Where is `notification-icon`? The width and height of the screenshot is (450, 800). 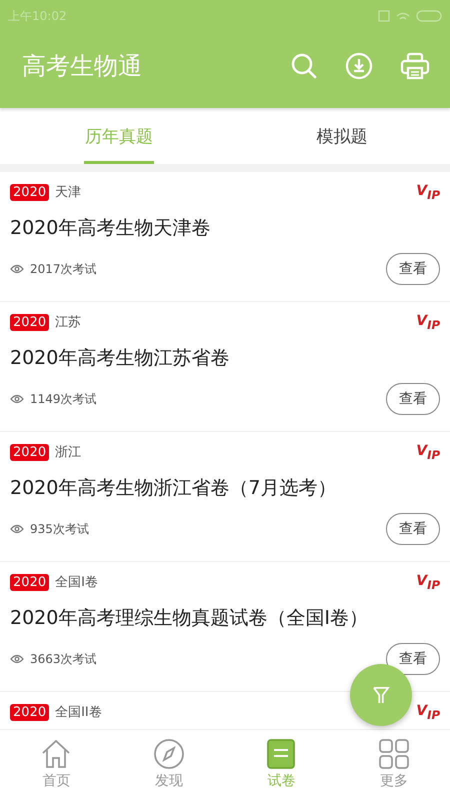 notification-icon is located at coordinates (384, 16).